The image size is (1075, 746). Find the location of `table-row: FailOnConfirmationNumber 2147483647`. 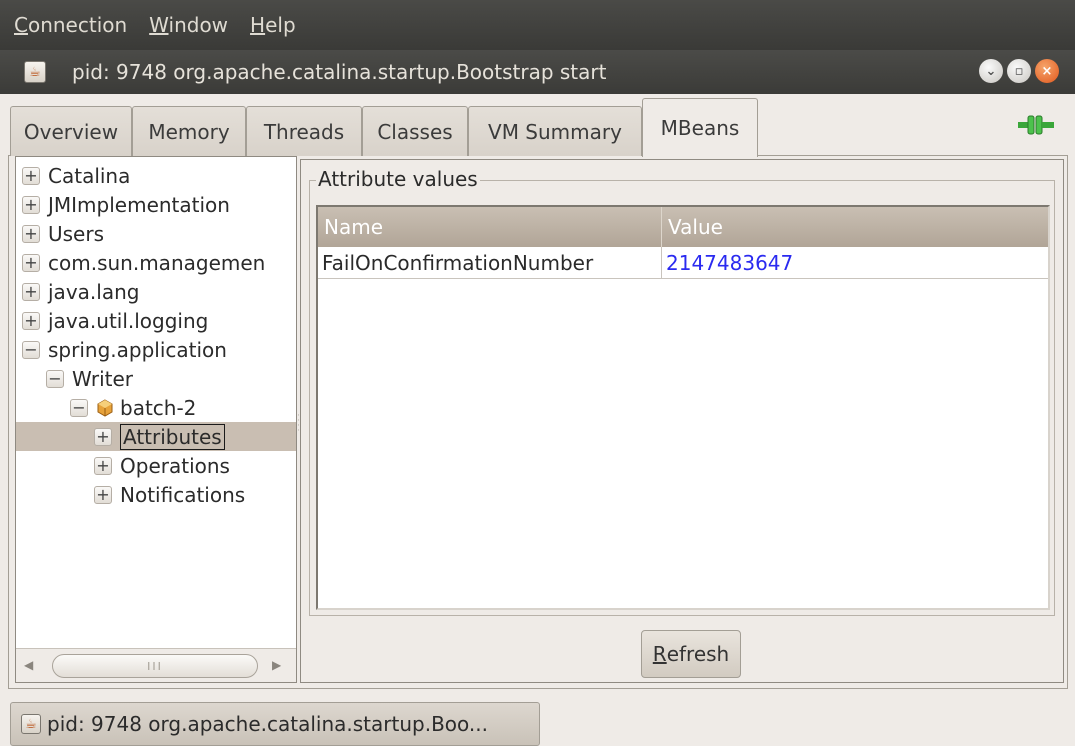

table-row: FailOnConfirmationNumber 2147483647 is located at coordinates (683, 263).